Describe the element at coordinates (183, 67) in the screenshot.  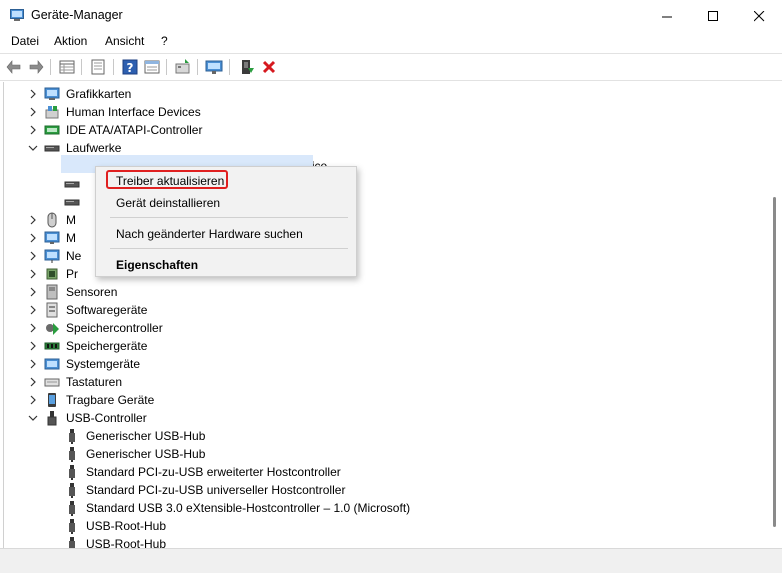
I see `update-driver-icon` at that location.